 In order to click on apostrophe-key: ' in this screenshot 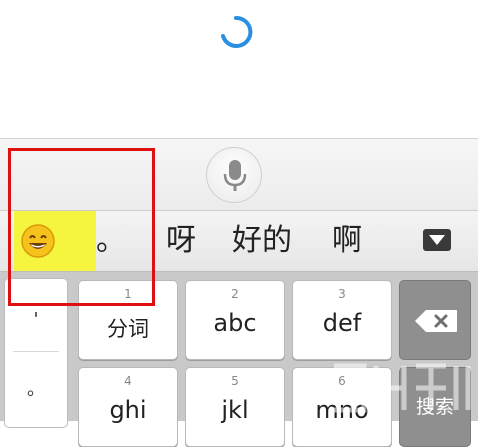, I will do `click(36, 319)`.